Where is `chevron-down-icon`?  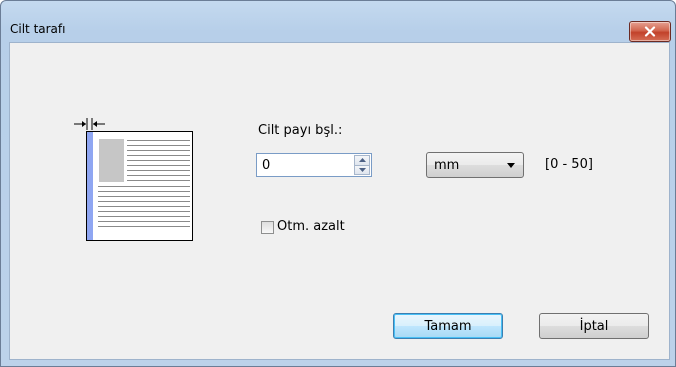
chevron-down-icon is located at coordinates (511, 165).